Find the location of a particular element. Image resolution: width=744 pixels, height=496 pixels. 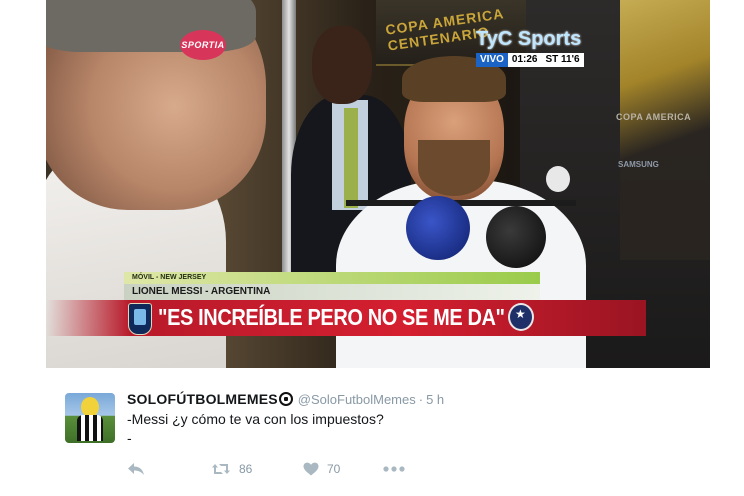

background-gold-panel is located at coordinates (665, 130).